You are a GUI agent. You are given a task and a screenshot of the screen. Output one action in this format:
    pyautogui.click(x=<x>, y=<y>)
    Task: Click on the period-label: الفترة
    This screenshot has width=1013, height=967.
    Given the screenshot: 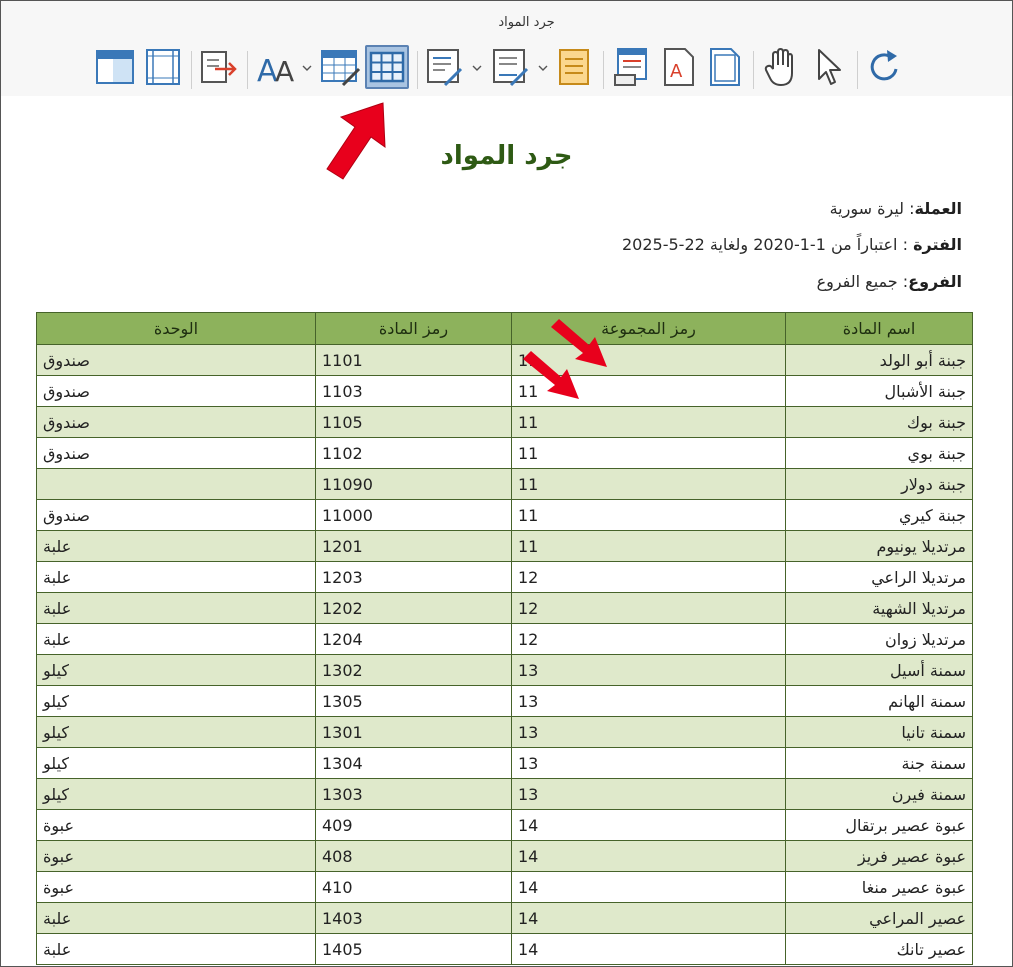 What is the action you would take?
    pyautogui.click(x=937, y=244)
    